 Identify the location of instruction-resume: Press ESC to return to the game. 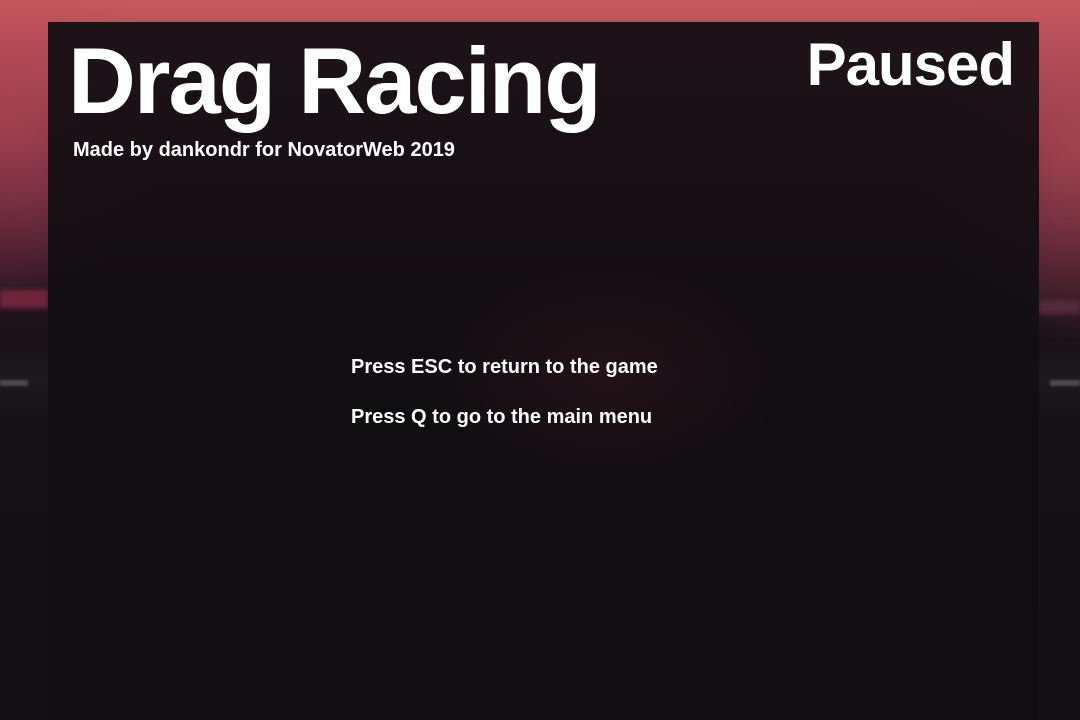
(504, 367).